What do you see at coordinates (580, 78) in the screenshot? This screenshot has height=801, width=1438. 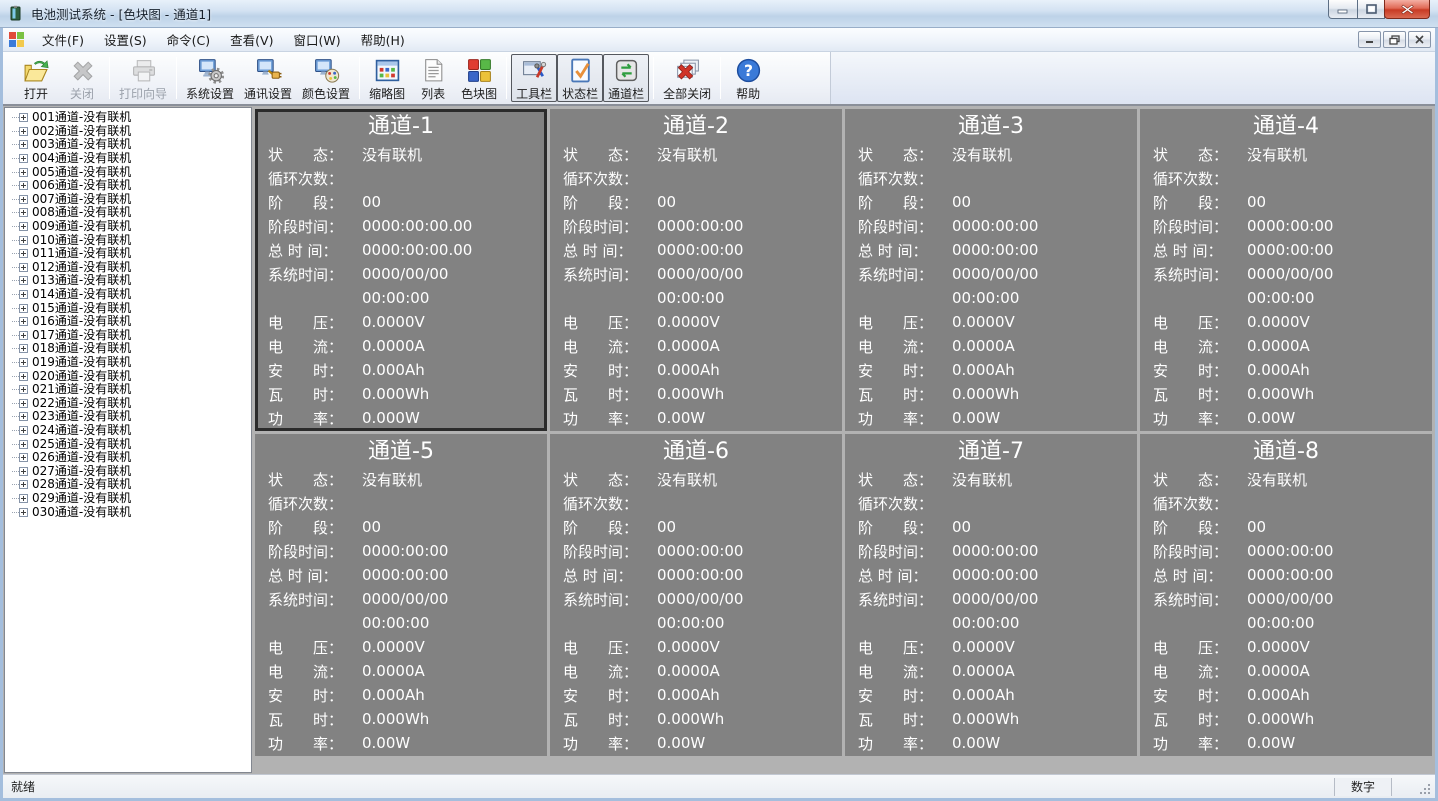 I see `statusbar-toggle-button: 状态栏` at bounding box center [580, 78].